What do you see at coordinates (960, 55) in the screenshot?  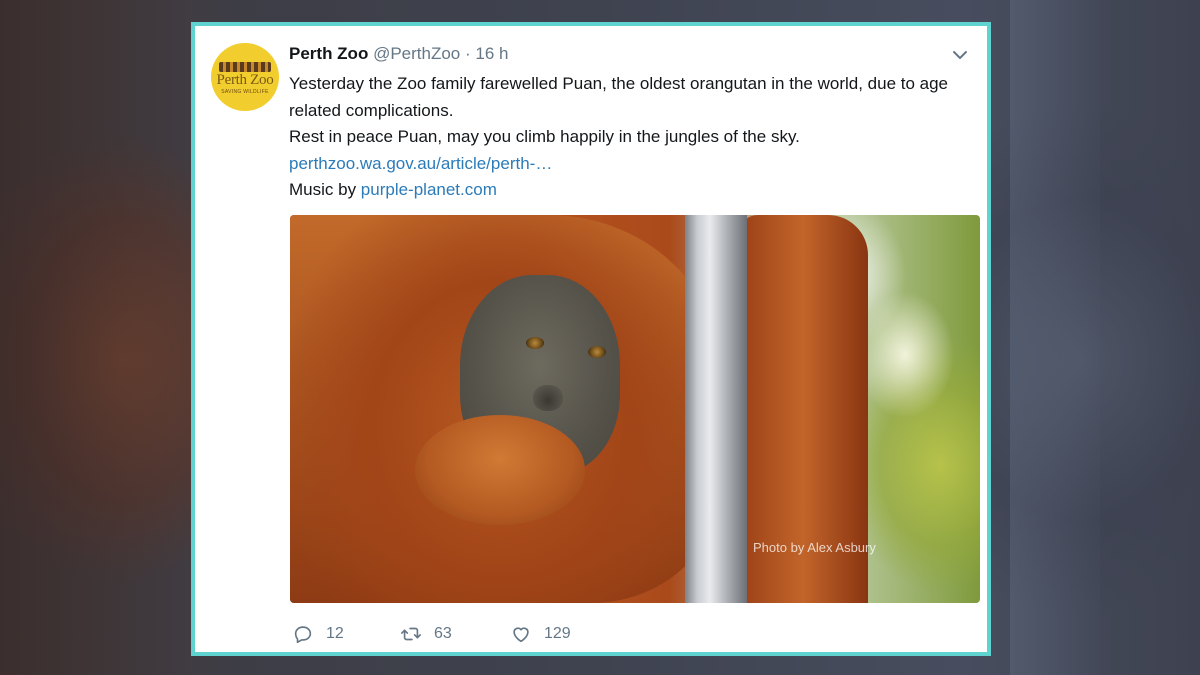 I see `chevron-down-icon` at bounding box center [960, 55].